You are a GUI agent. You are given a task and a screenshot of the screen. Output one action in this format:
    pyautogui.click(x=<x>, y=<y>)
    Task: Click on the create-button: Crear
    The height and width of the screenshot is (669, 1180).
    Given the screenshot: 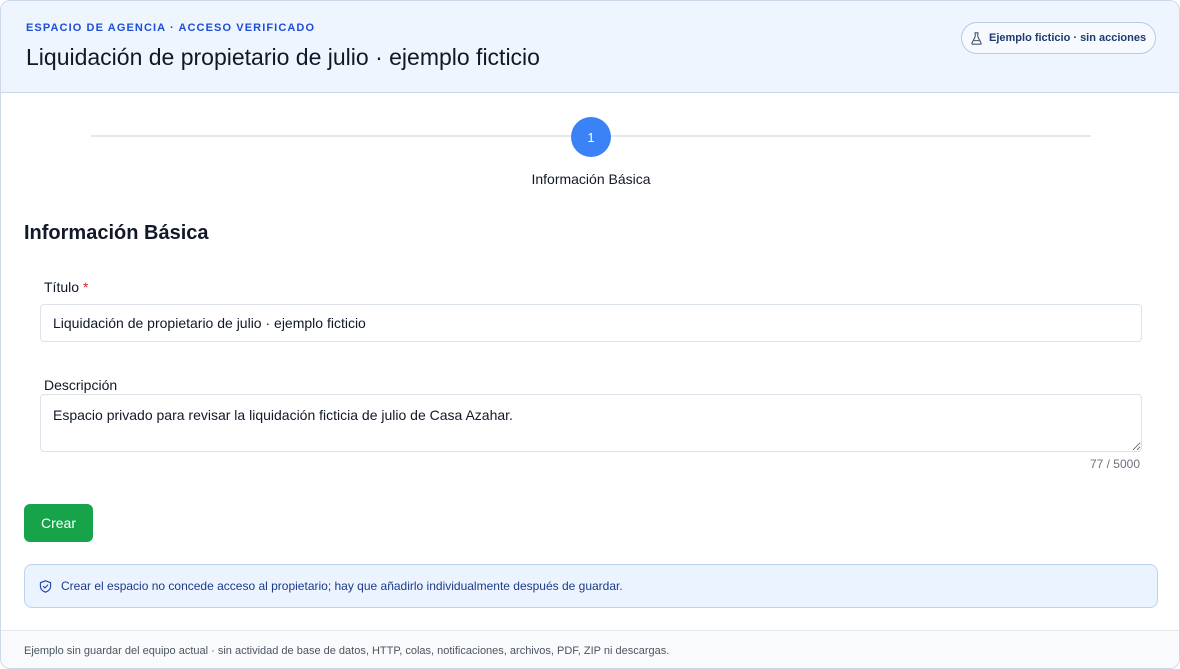 What is the action you would take?
    pyautogui.click(x=58, y=523)
    